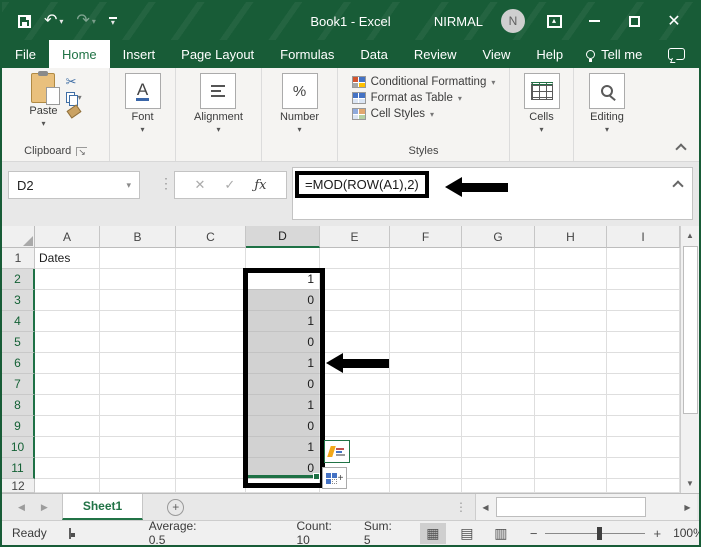 This screenshot has width=701, height=547. What do you see at coordinates (607, 103) in the screenshot?
I see `editing-menu-button: Editing ▾` at bounding box center [607, 103].